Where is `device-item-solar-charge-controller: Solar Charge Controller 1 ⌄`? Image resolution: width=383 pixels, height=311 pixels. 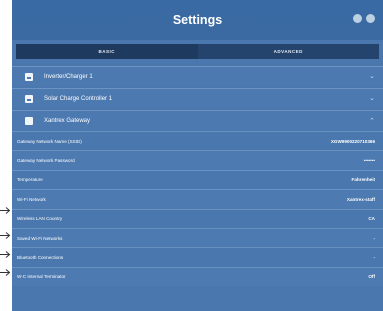 device-item-solar-charge-controller: Solar Charge Controller 1 ⌄ is located at coordinates (197, 98).